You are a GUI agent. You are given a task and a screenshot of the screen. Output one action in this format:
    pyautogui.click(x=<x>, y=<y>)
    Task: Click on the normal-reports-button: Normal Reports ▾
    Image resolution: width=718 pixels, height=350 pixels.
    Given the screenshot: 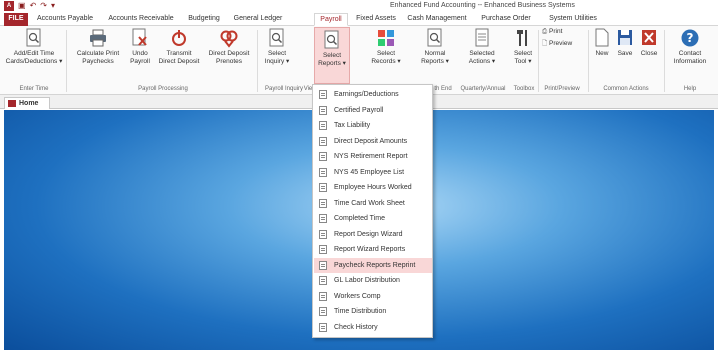 What is the action you would take?
    pyautogui.click(x=435, y=47)
    